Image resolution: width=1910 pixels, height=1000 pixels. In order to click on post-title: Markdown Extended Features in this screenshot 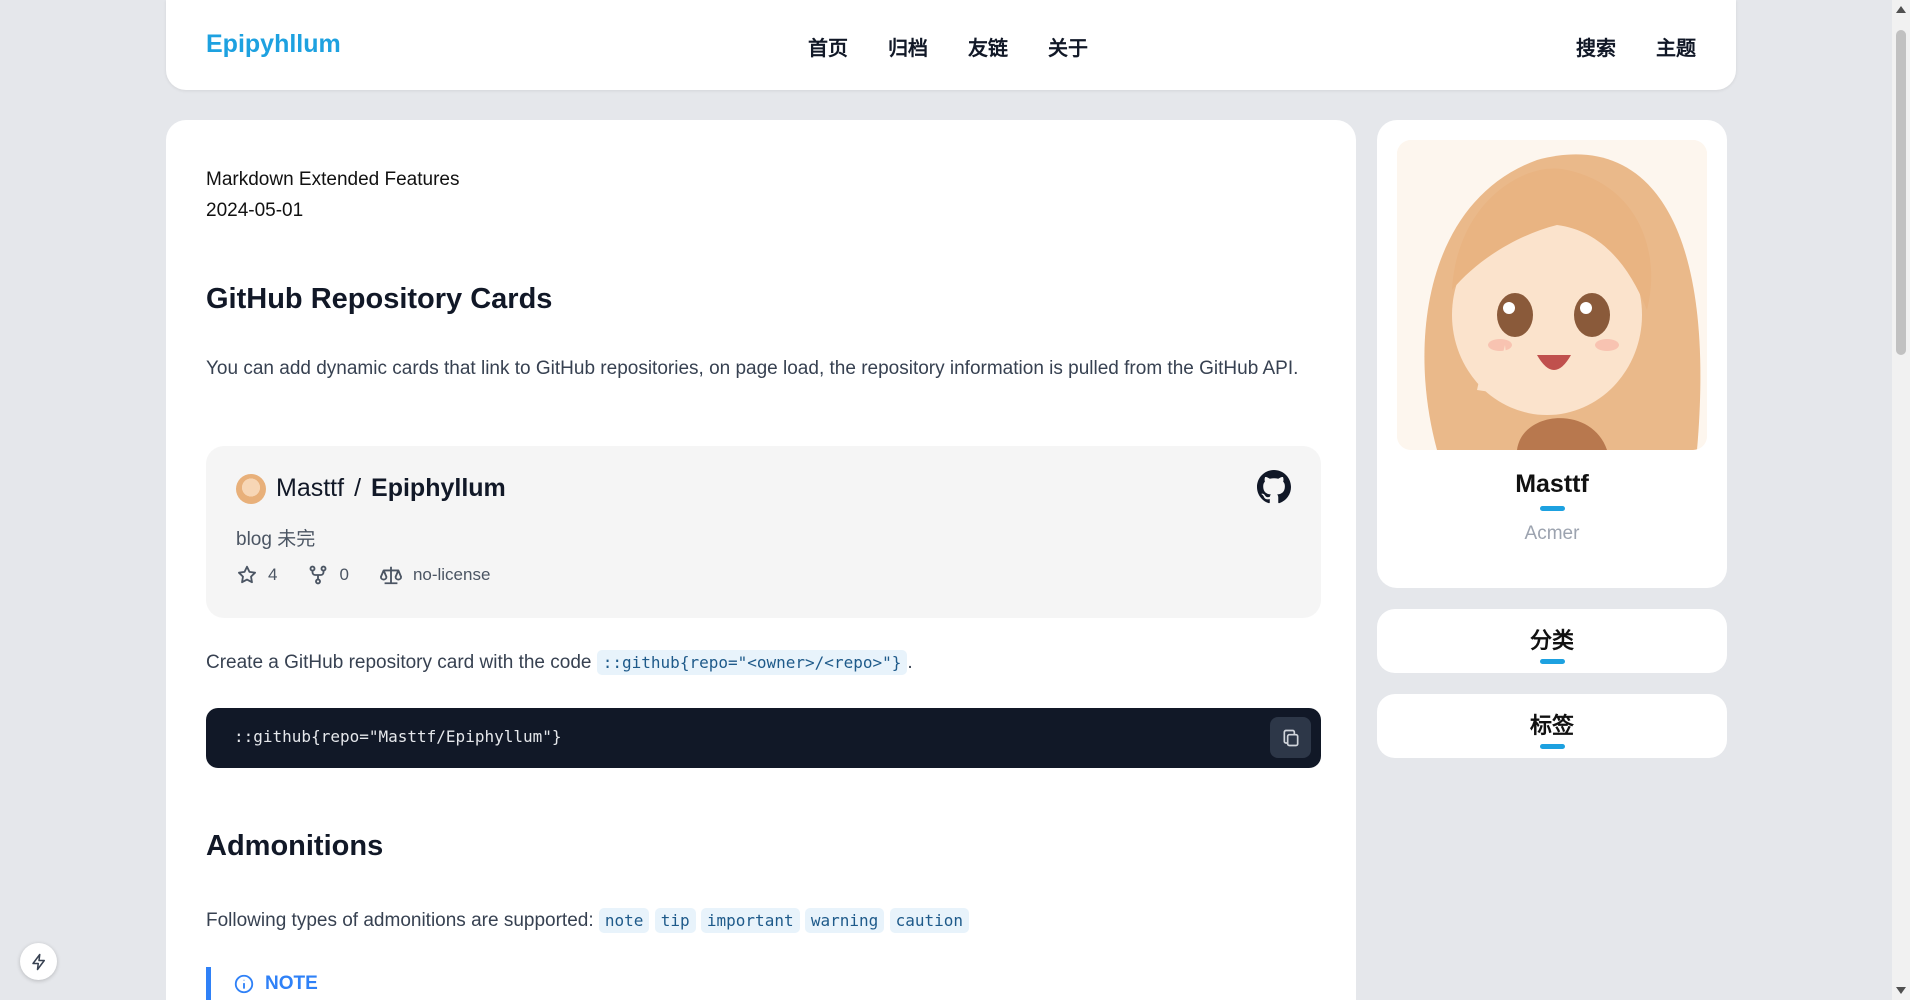, I will do `click(333, 179)`.